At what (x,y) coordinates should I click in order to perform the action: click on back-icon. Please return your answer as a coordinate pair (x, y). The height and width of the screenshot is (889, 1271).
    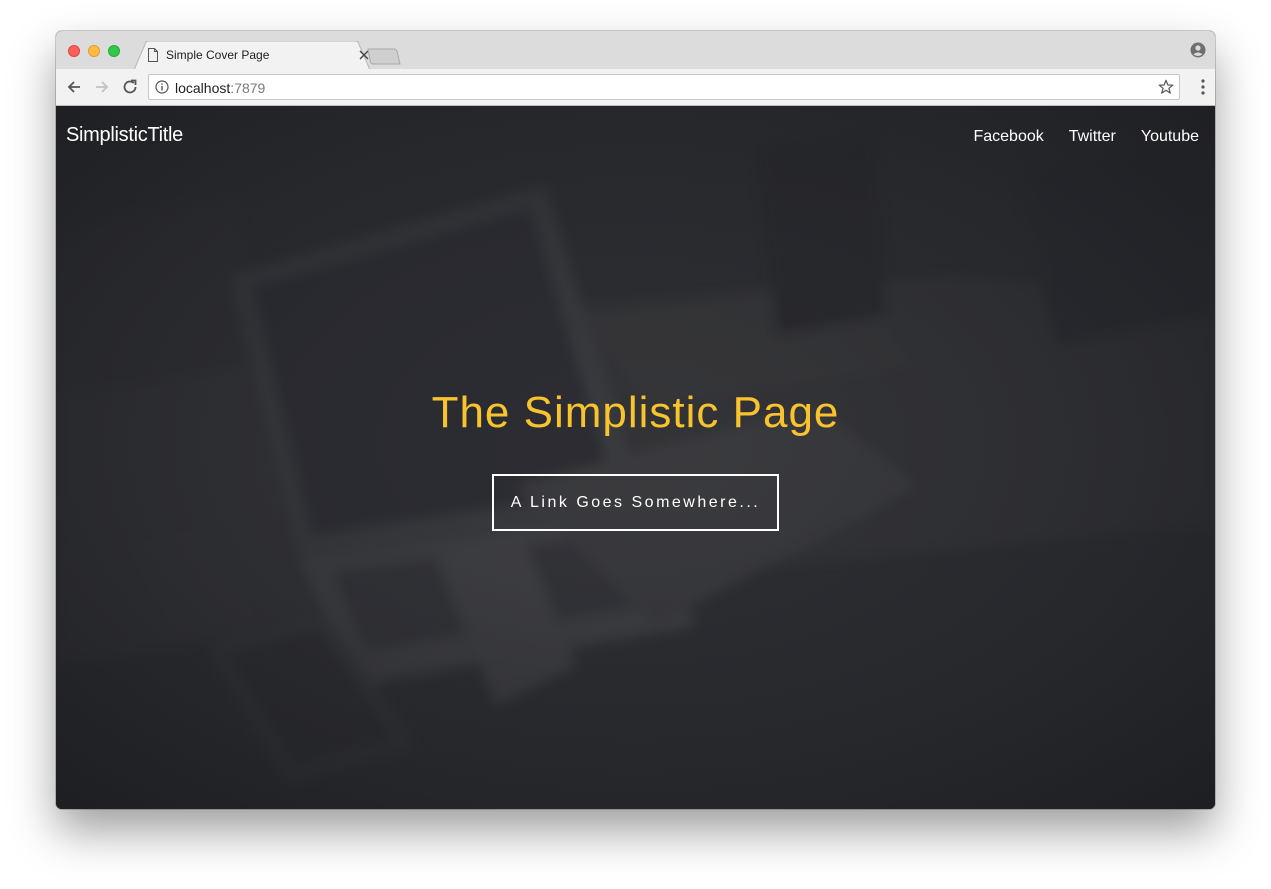
    Looking at the image, I should click on (74, 87).